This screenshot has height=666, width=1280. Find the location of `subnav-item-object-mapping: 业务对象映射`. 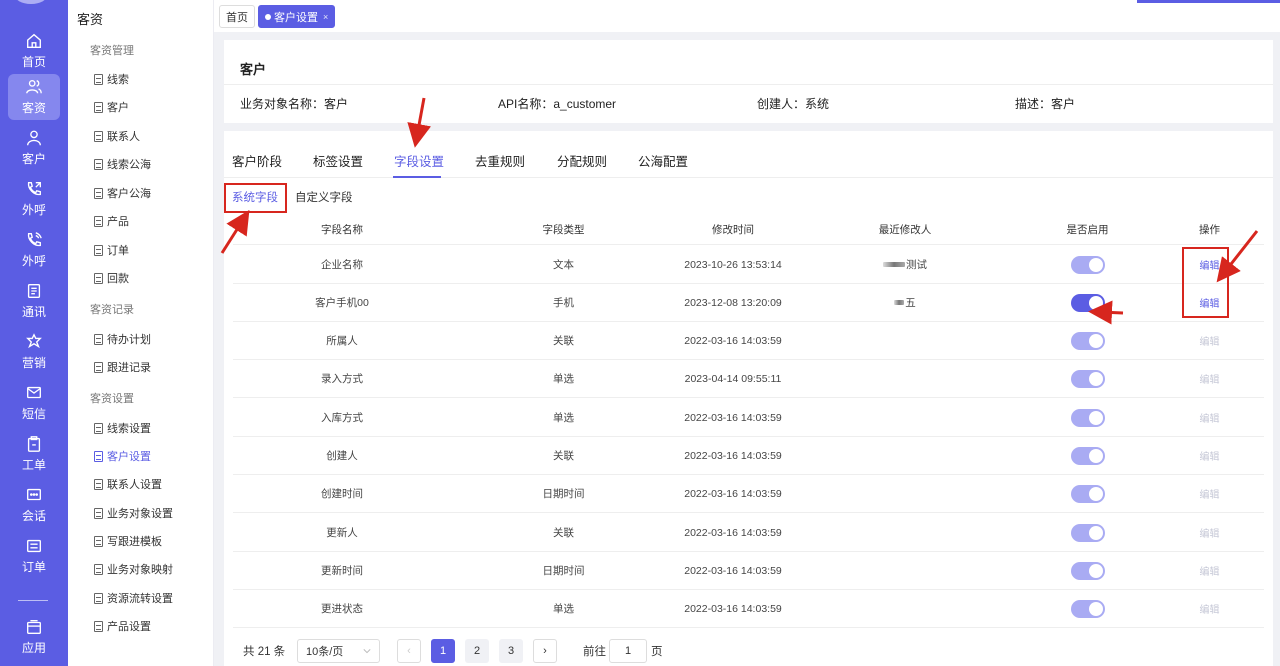

subnav-item-object-mapping: 业务对象映射 is located at coordinates (133, 569).